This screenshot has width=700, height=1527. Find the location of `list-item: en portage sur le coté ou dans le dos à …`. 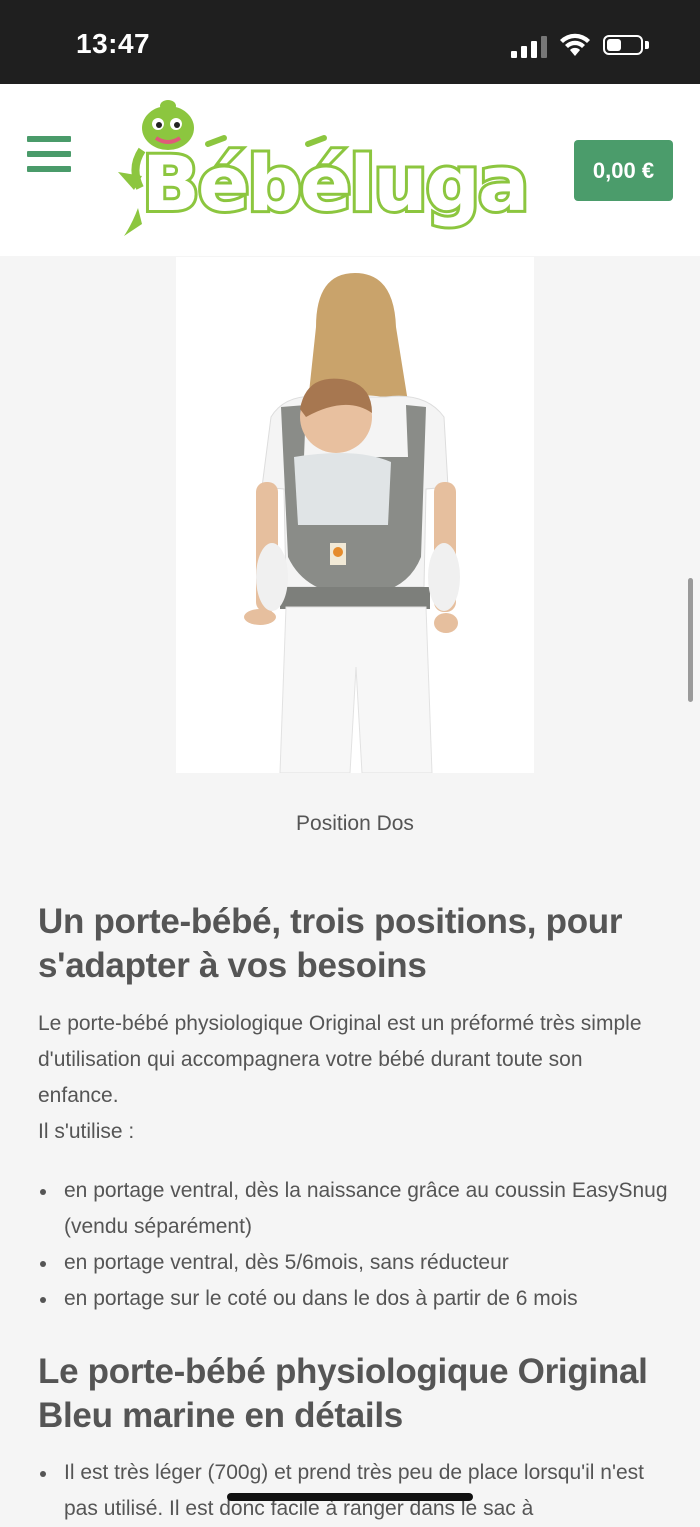

list-item: en portage sur le coté ou dans le dos à … is located at coordinates (353, 1299).